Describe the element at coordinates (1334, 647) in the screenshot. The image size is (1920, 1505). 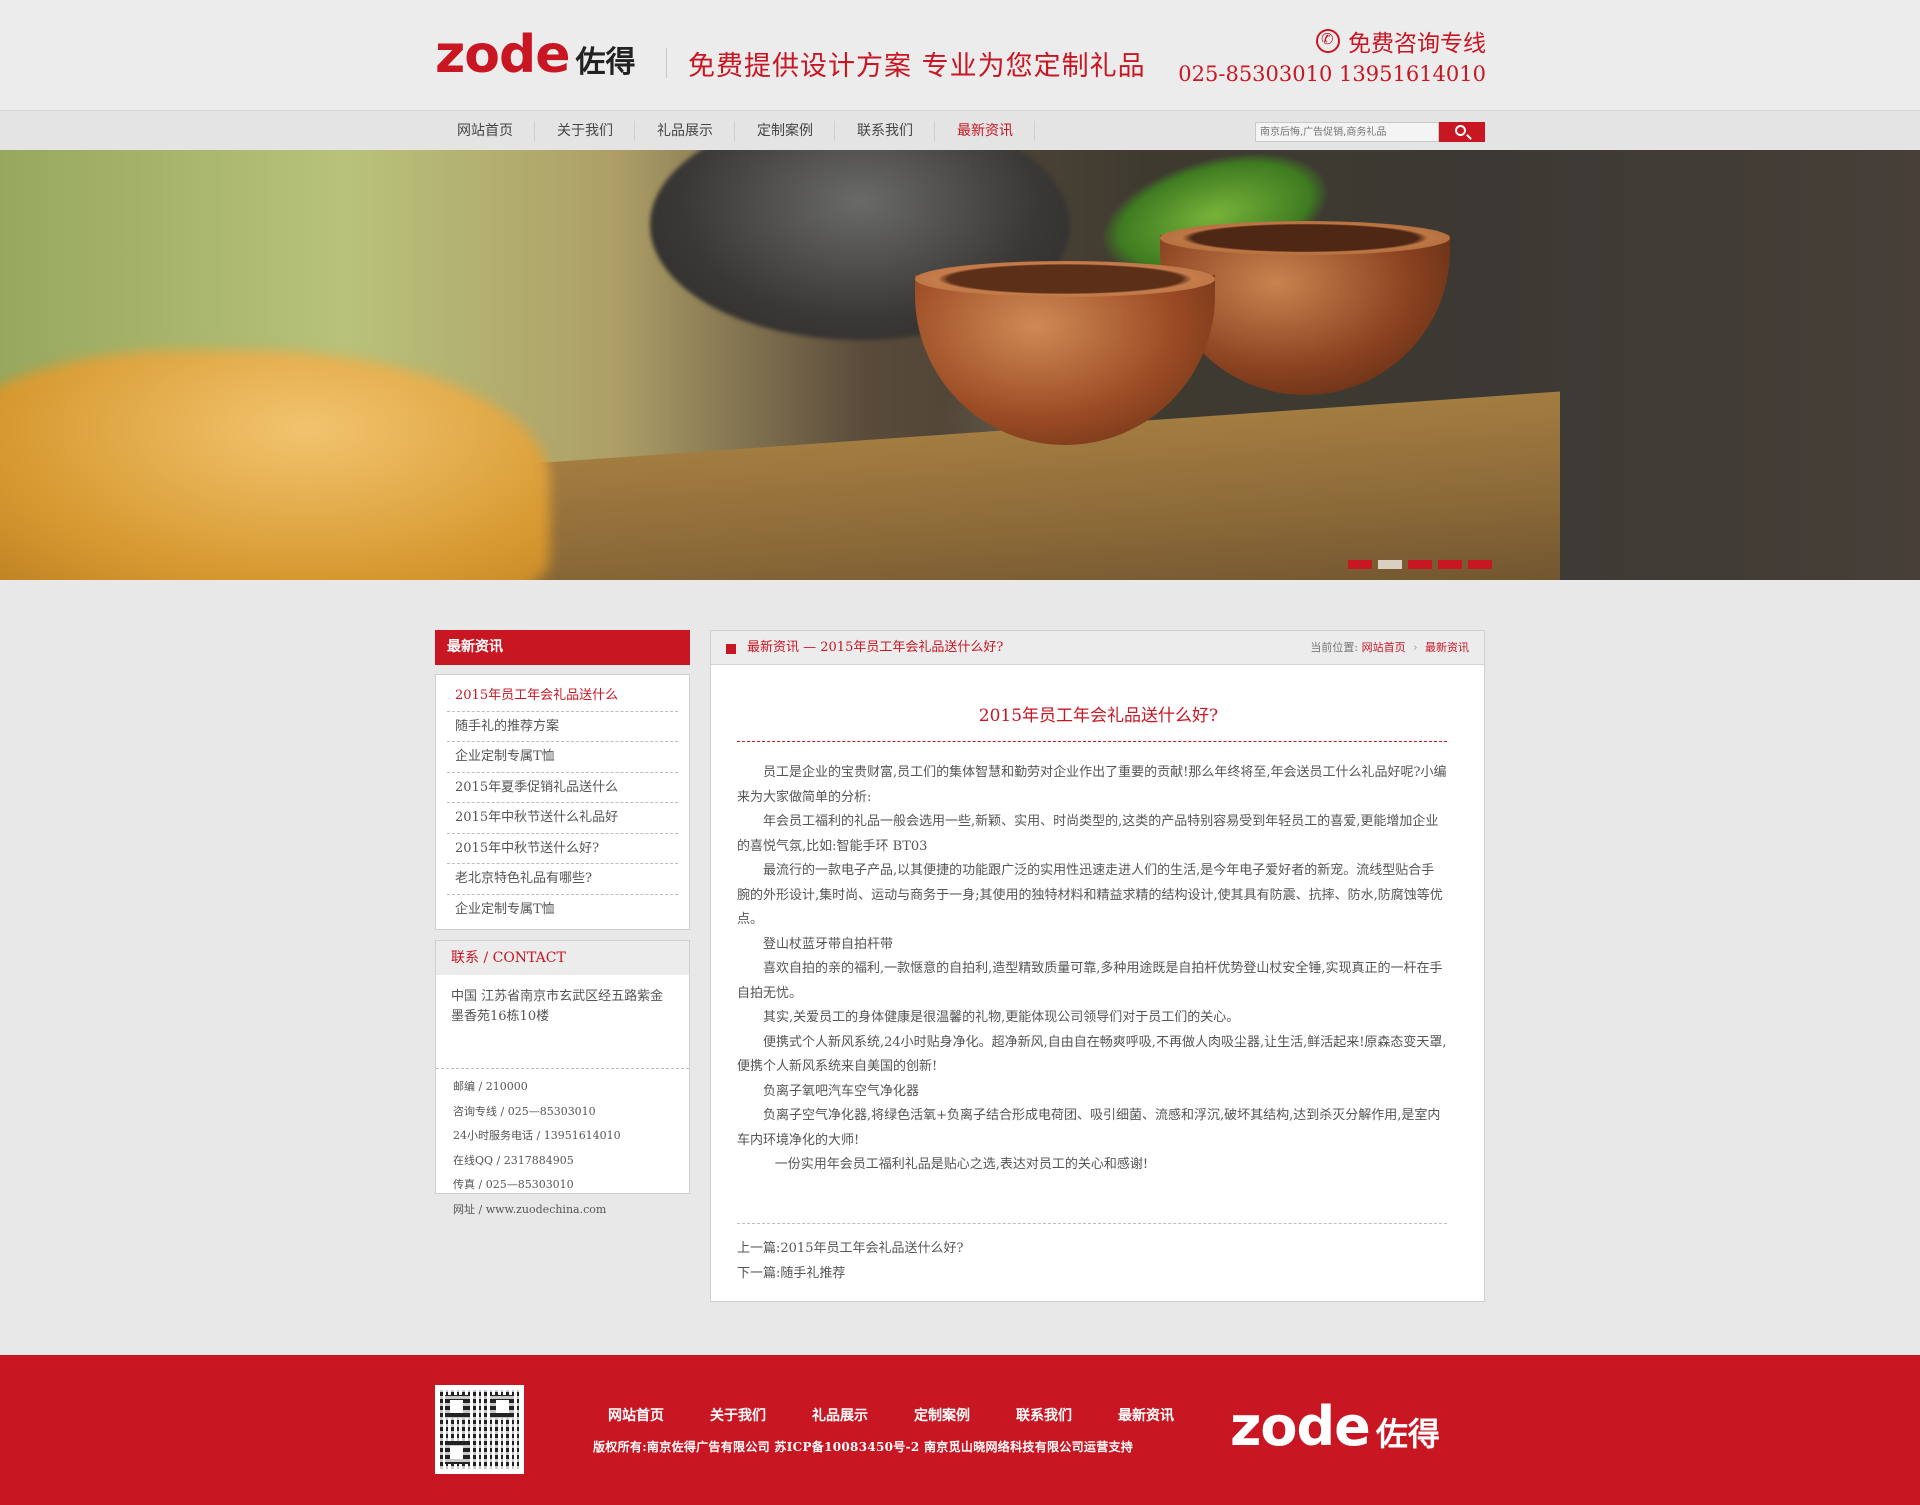
I see `breadcrumb-label: 当前位置:` at that location.